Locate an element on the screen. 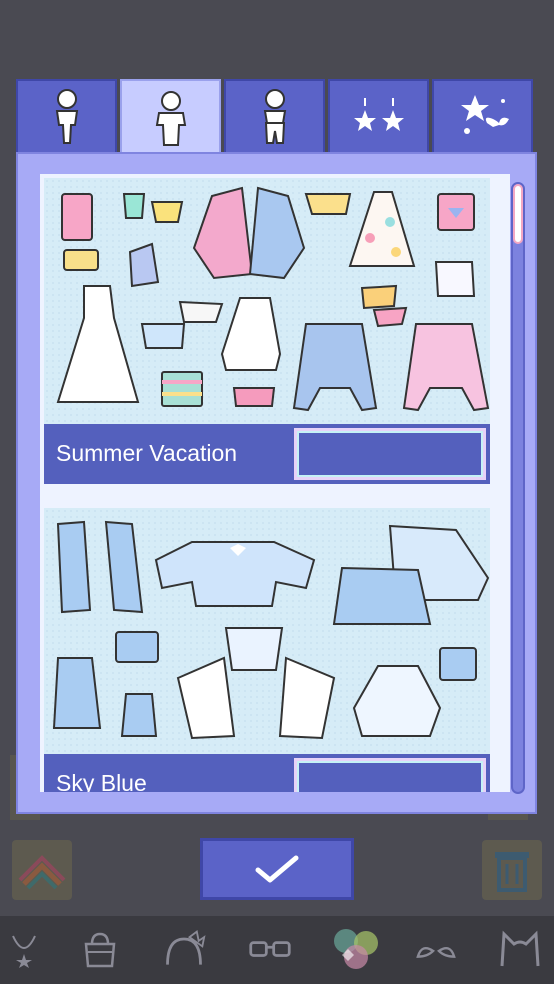 The height and width of the screenshot is (984, 554). nav-necklace is located at coordinates (24, 950).